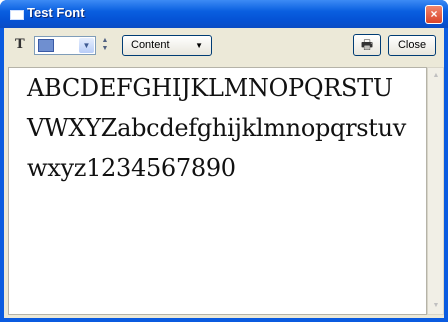  I want to click on color-select: ▼, so click(65, 45).